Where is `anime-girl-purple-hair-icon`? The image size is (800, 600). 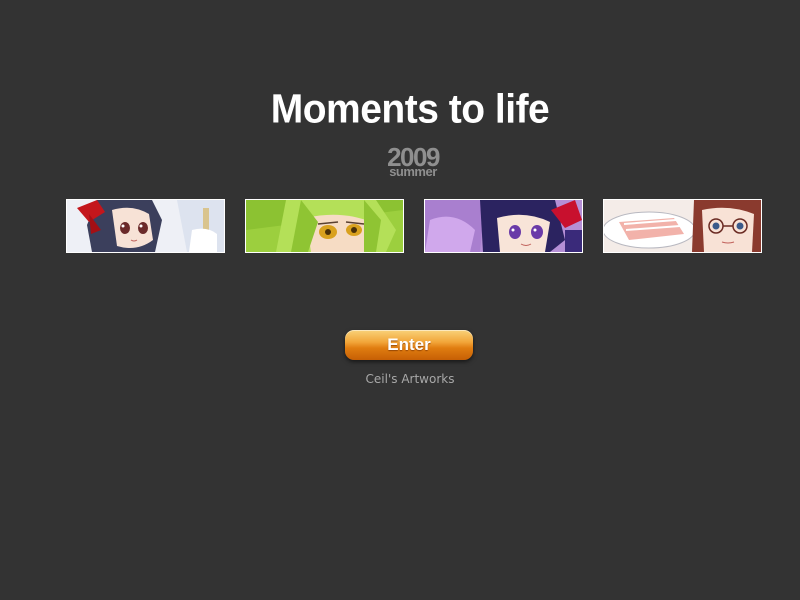 anime-girl-purple-hair-icon is located at coordinates (503, 226).